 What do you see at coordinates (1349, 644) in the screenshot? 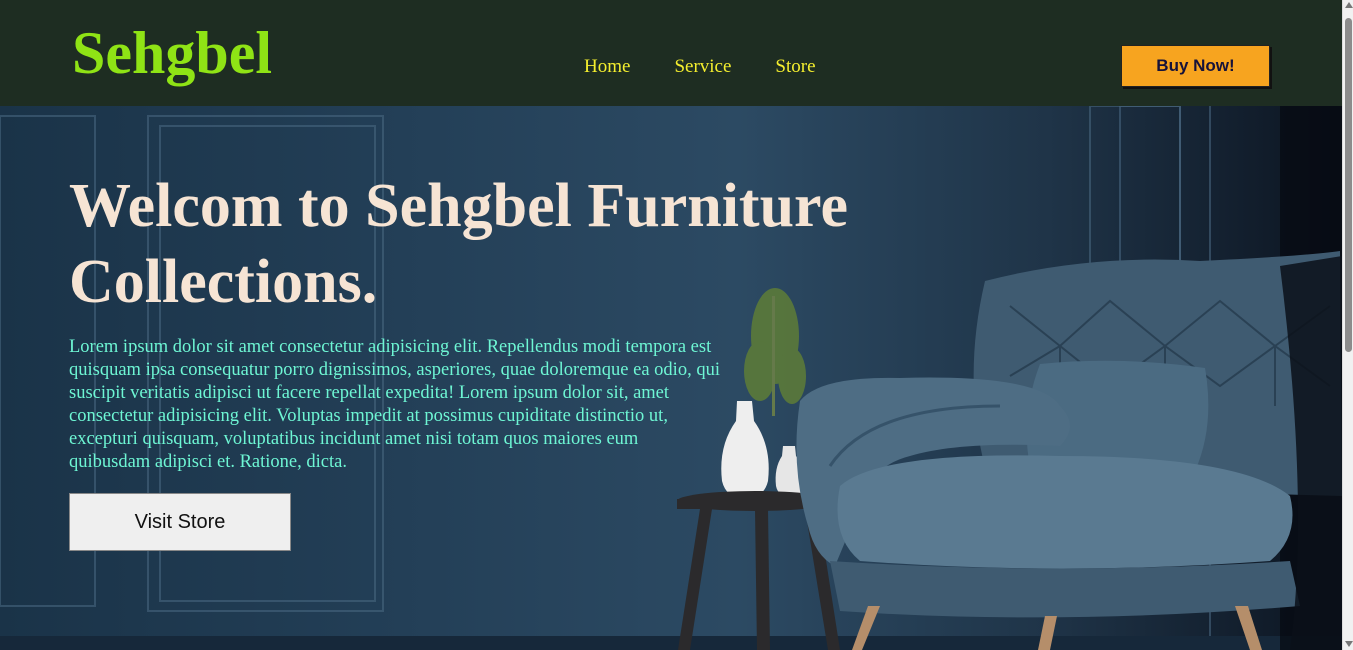
I see `scroll-down-arrow-icon` at bounding box center [1349, 644].